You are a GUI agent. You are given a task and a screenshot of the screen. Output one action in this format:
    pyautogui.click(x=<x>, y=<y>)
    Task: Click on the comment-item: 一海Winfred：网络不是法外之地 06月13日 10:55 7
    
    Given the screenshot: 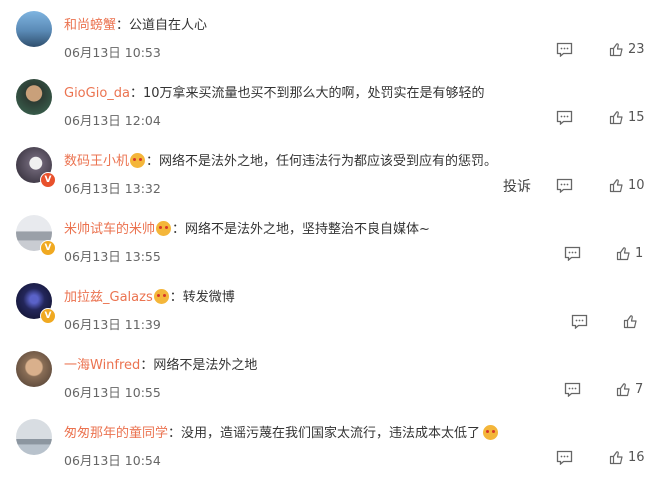 What is the action you would take?
    pyautogui.click(x=330, y=382)
    